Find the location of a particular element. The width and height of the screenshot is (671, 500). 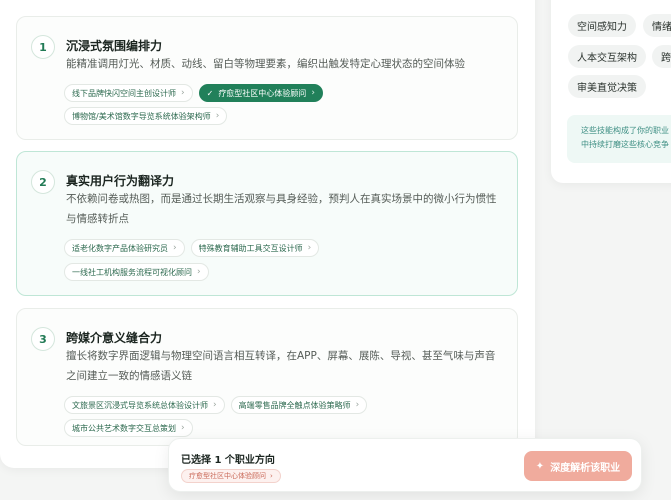

career-tag-label: 疗愈型社区中心体验顾问 is located at coordinates (262, 93).